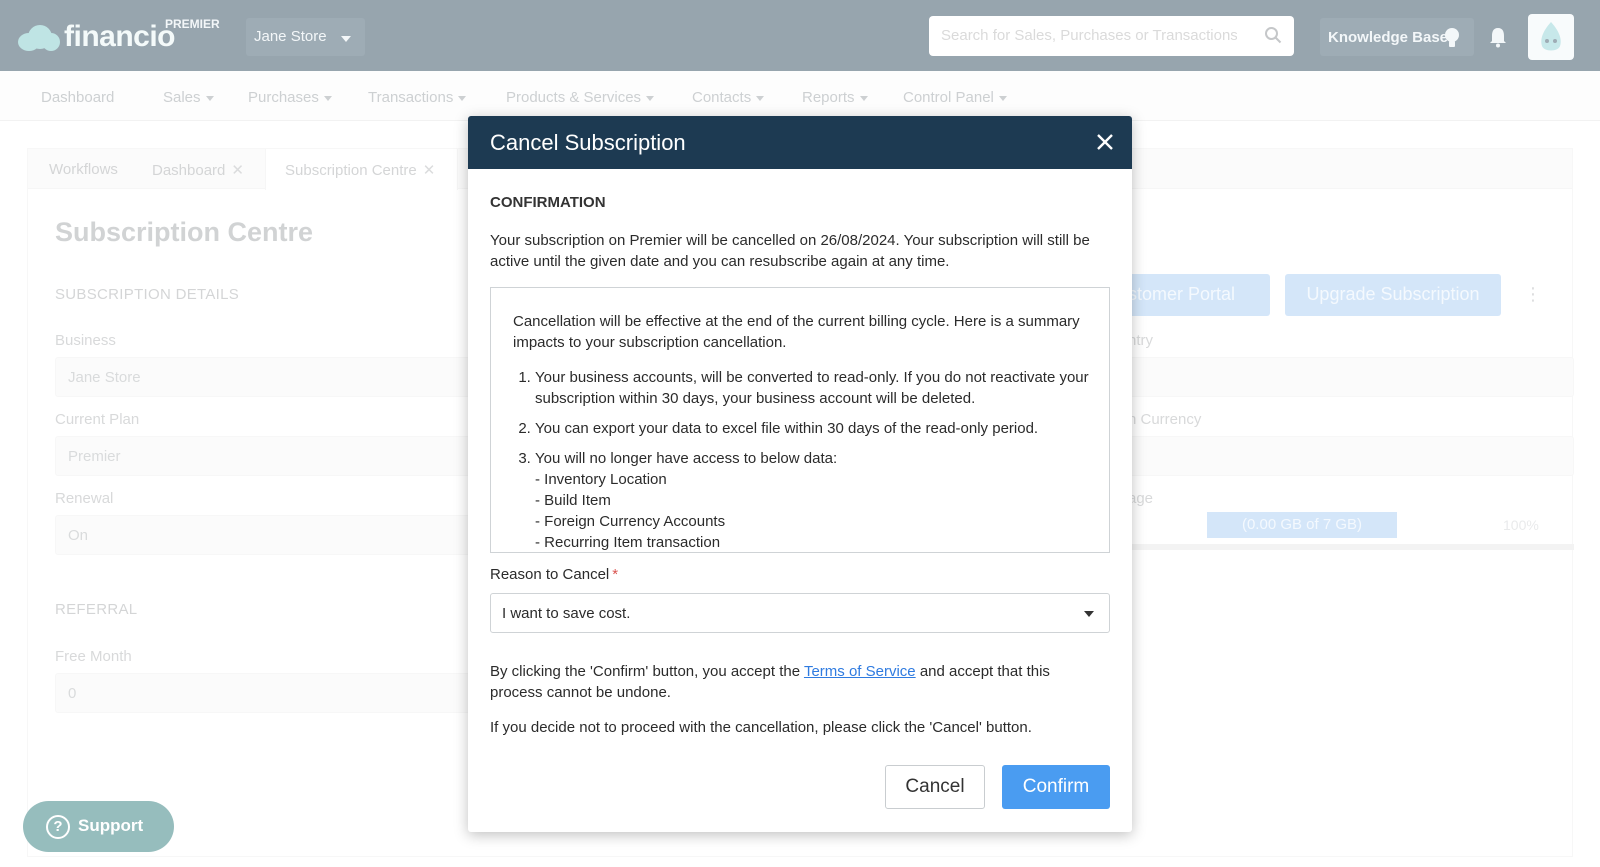 The height and width of the screenshot is (867, 1600). Describe the element at coordinates (601, 479) in the screenshot. I see `impact-subitem: - Inventory Location` at that location.